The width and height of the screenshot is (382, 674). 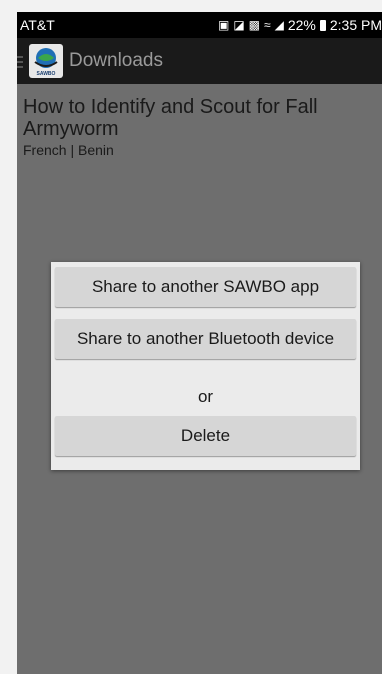 What do you see at coordinates (199, 61) in the screenshot?
I see `app-bar: SAWBO Downloads` at bounding box center [199, 61].